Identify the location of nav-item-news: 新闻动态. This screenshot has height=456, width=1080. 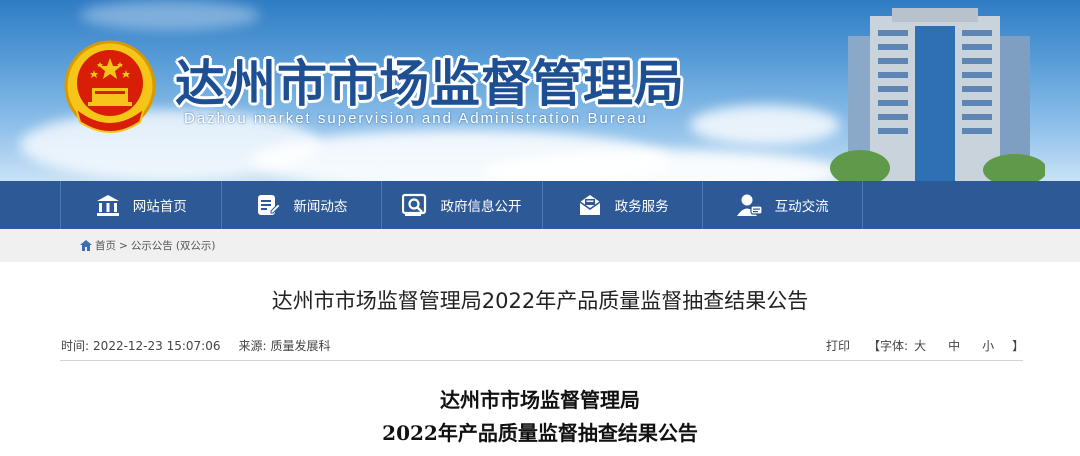
(301, 205).